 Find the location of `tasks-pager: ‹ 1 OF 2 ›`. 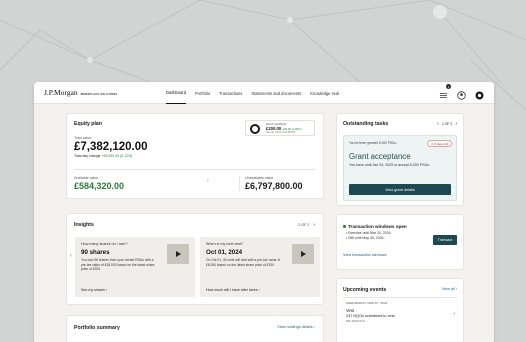

tasks-pager: ‹ 1 OF 2 › is located at coordinates (447, 124).